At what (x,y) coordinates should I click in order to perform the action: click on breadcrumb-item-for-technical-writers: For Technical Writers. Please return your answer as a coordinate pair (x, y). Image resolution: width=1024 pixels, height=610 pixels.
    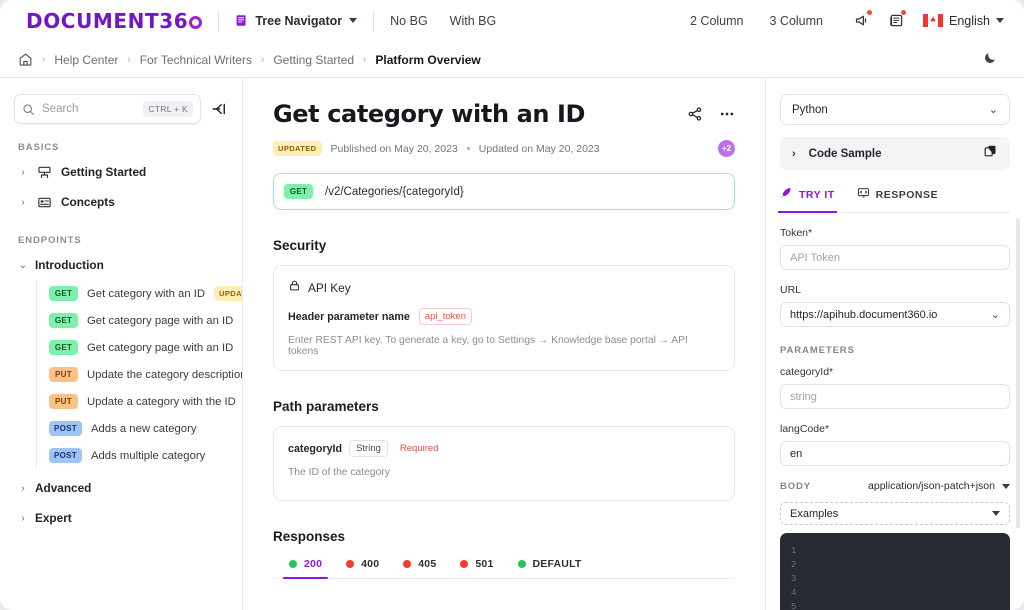
    Looking at the image, I should click on (196, 60).